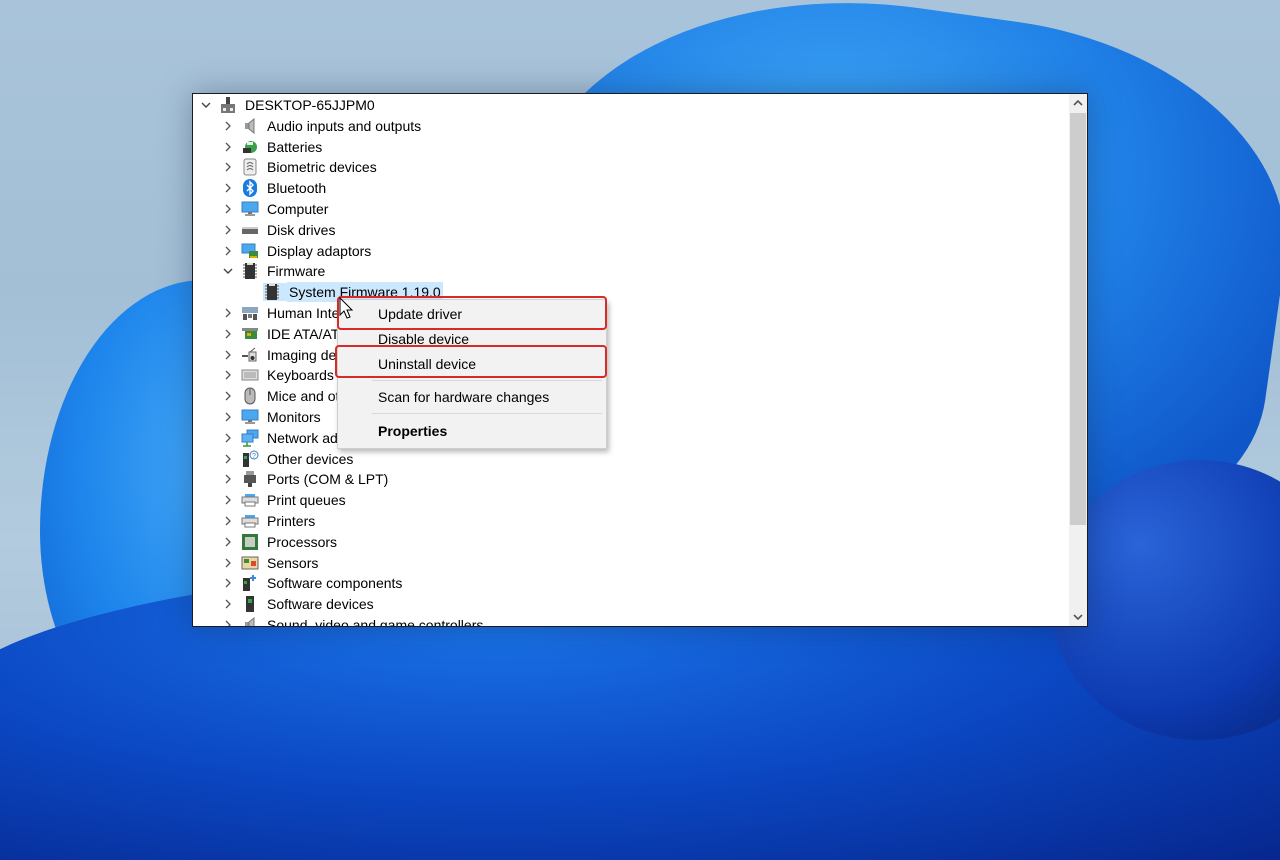 The height and width of the screenshot is (860, 1280). I want to click on scroll-up-icon, so click(1078, 103).